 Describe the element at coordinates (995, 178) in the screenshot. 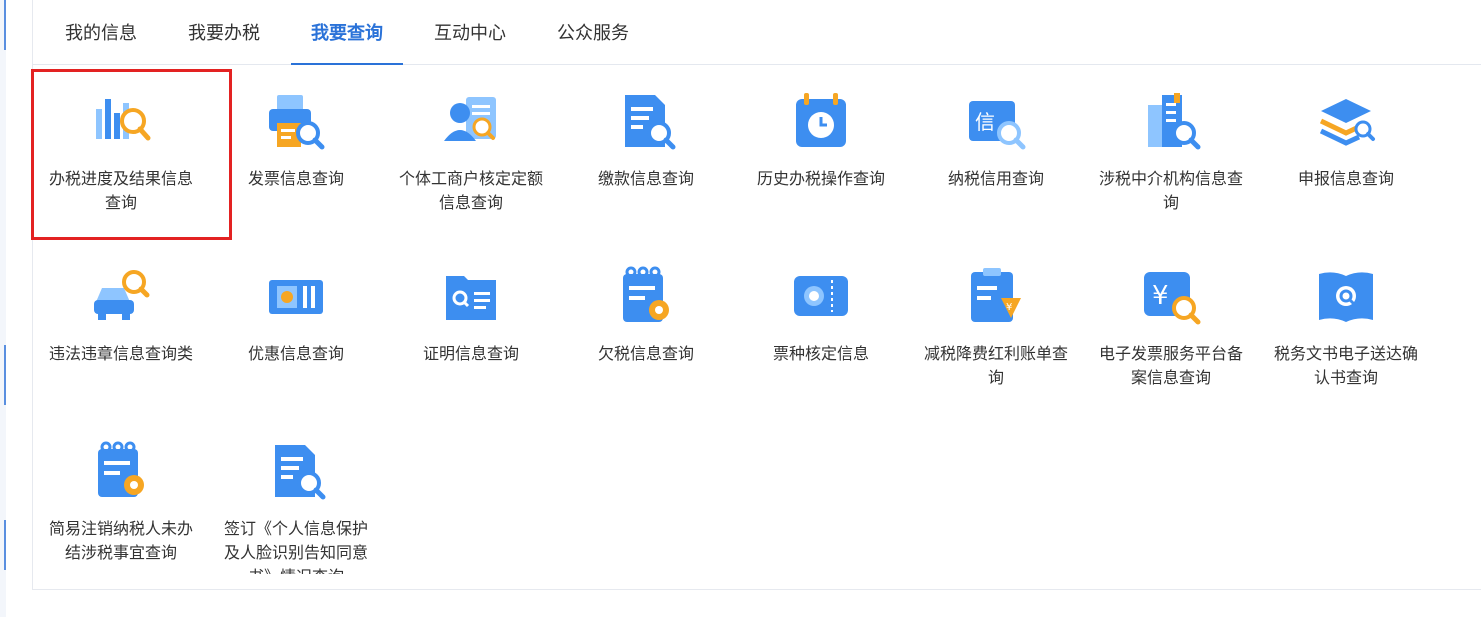

I see `service-item-label: 纳税信用查询` at that location.